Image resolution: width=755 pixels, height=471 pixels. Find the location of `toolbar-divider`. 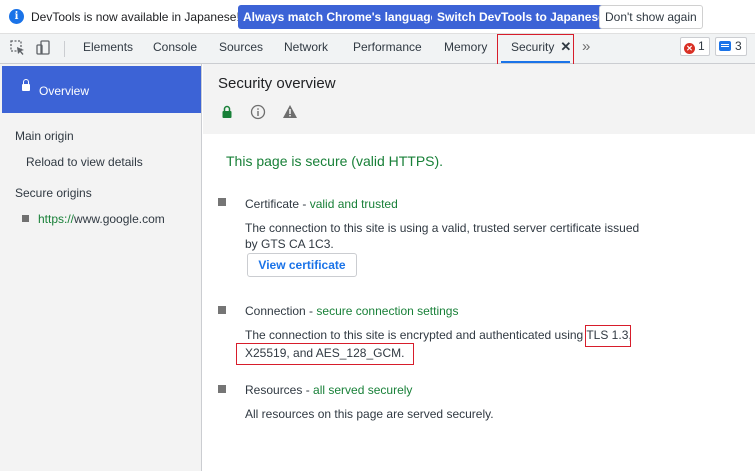

toolbar-divider is located at coordinates (64, 49).